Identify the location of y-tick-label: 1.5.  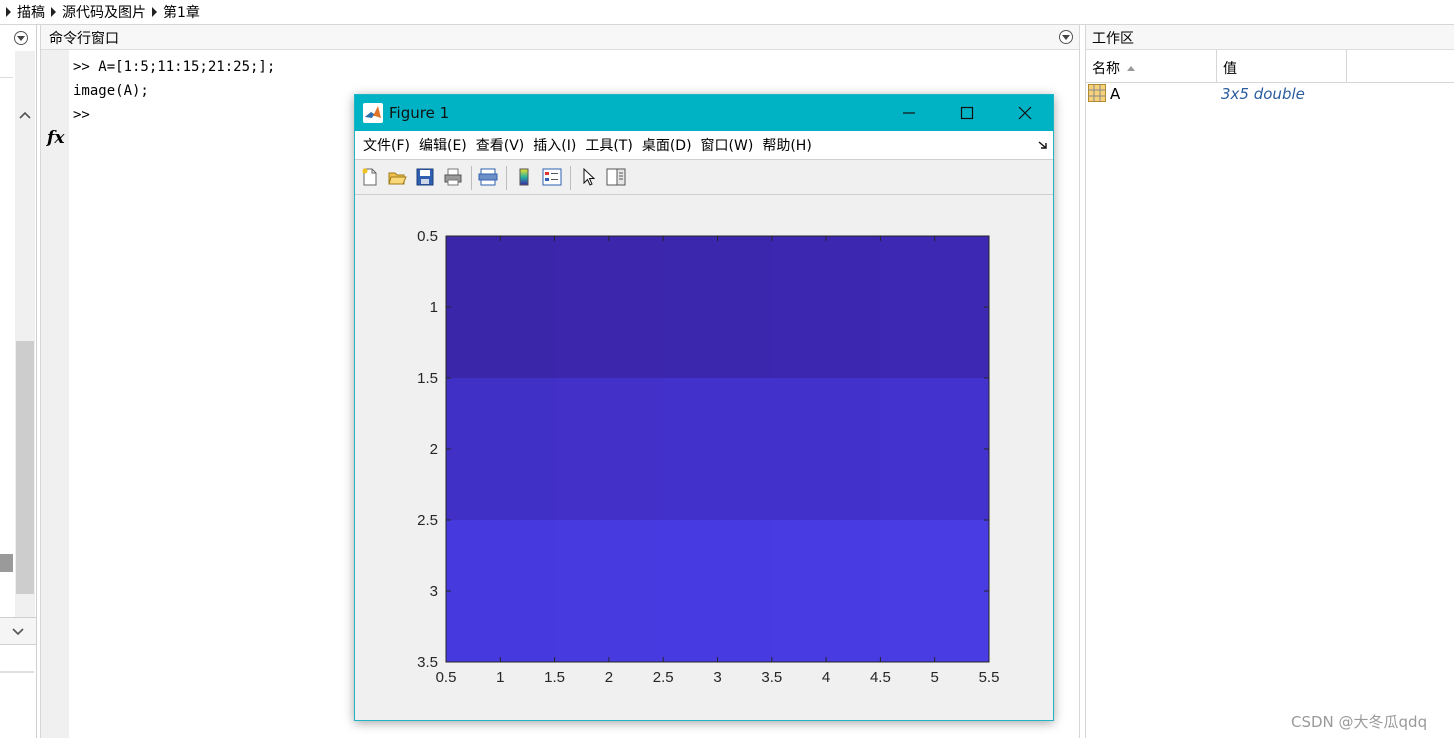
(427, 378).